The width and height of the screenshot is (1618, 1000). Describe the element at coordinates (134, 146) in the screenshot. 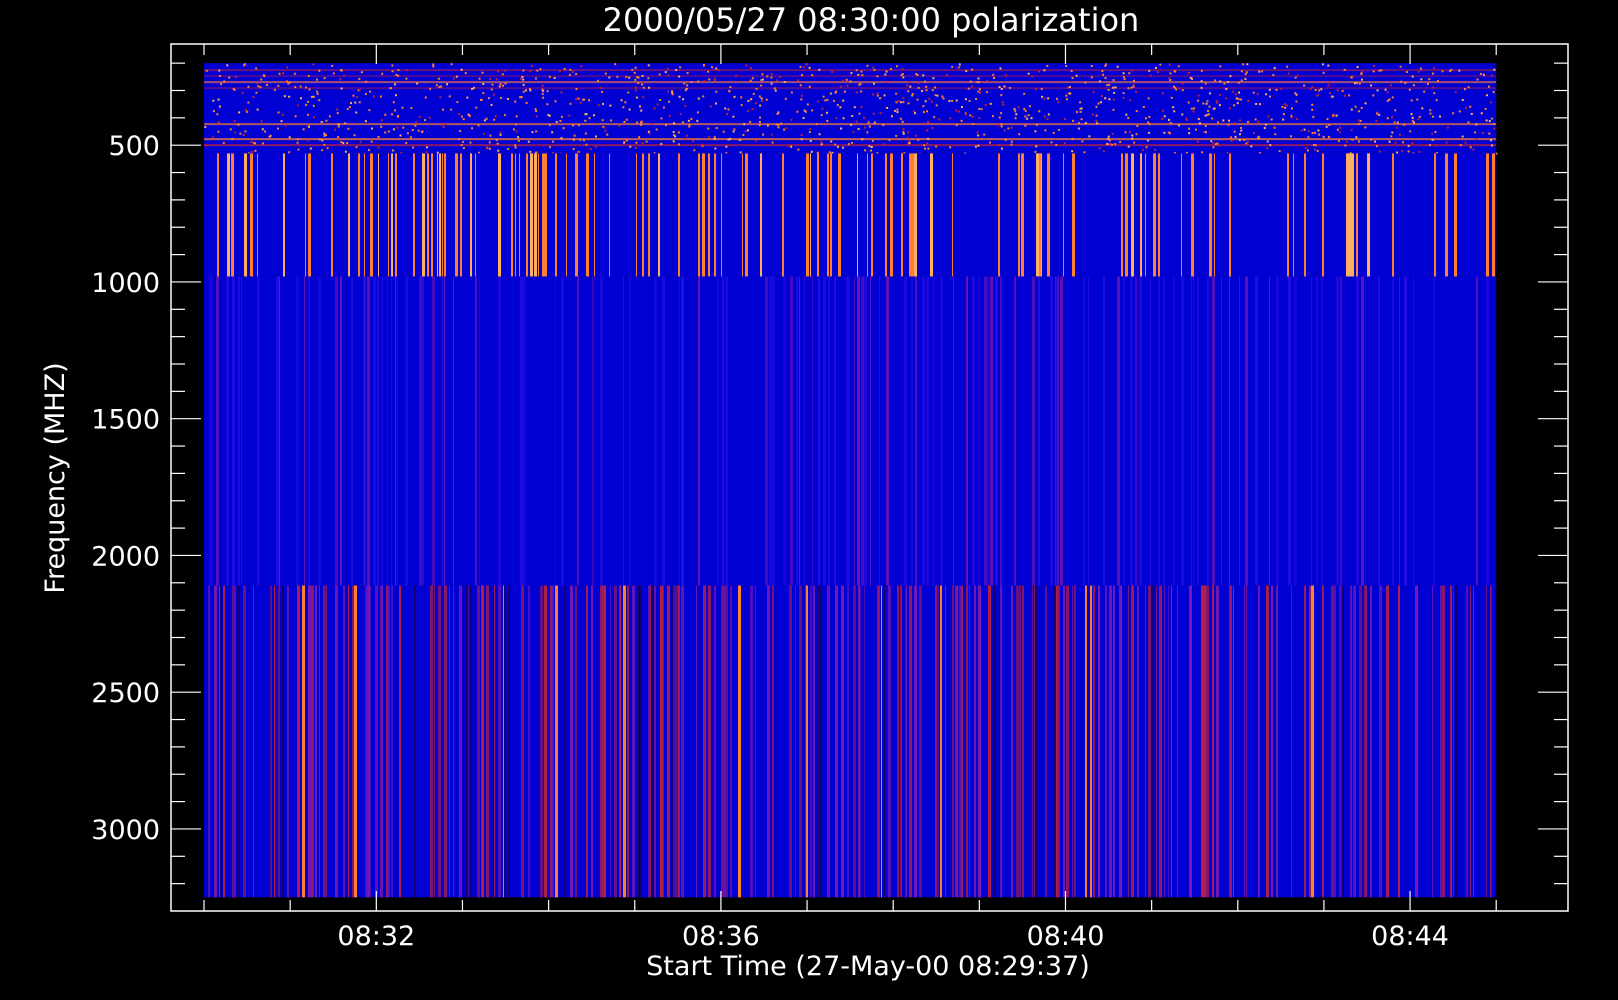

I see `y-tick-label: 500` at that location.